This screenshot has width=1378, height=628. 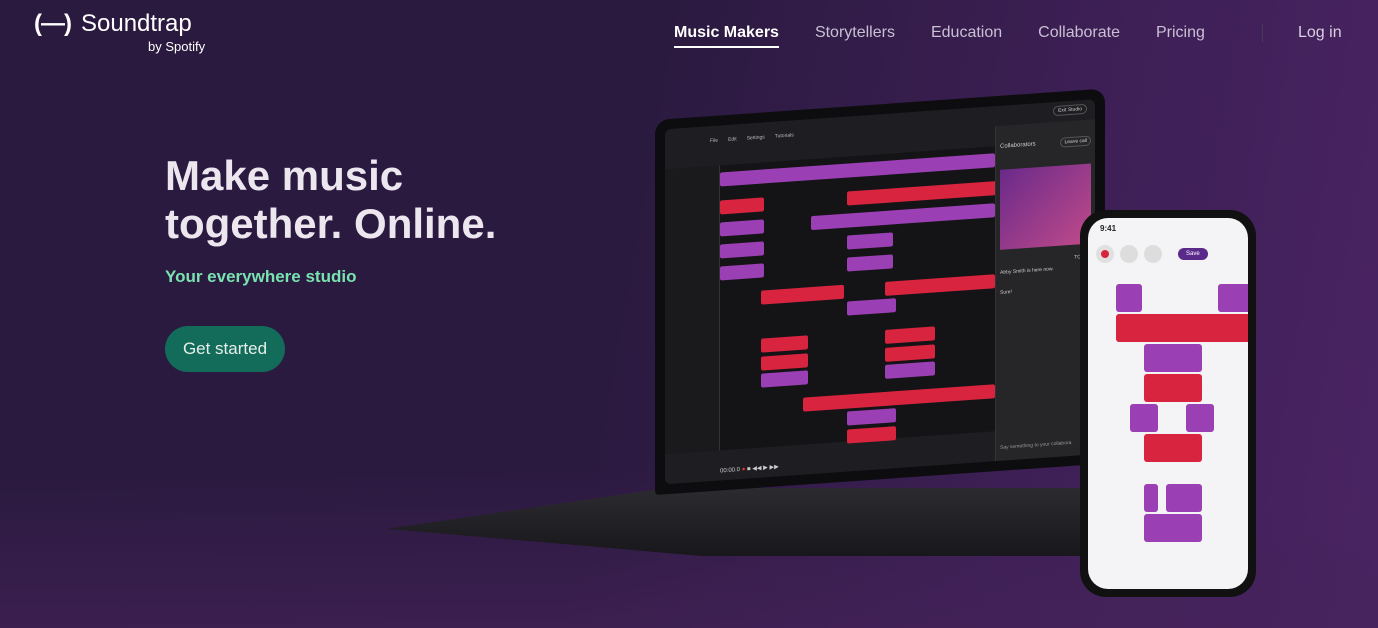 What do you see at coordinates (755, 138) in the screenshot?
I see `menu-settings: Settings` at bounding box center [755, 138].